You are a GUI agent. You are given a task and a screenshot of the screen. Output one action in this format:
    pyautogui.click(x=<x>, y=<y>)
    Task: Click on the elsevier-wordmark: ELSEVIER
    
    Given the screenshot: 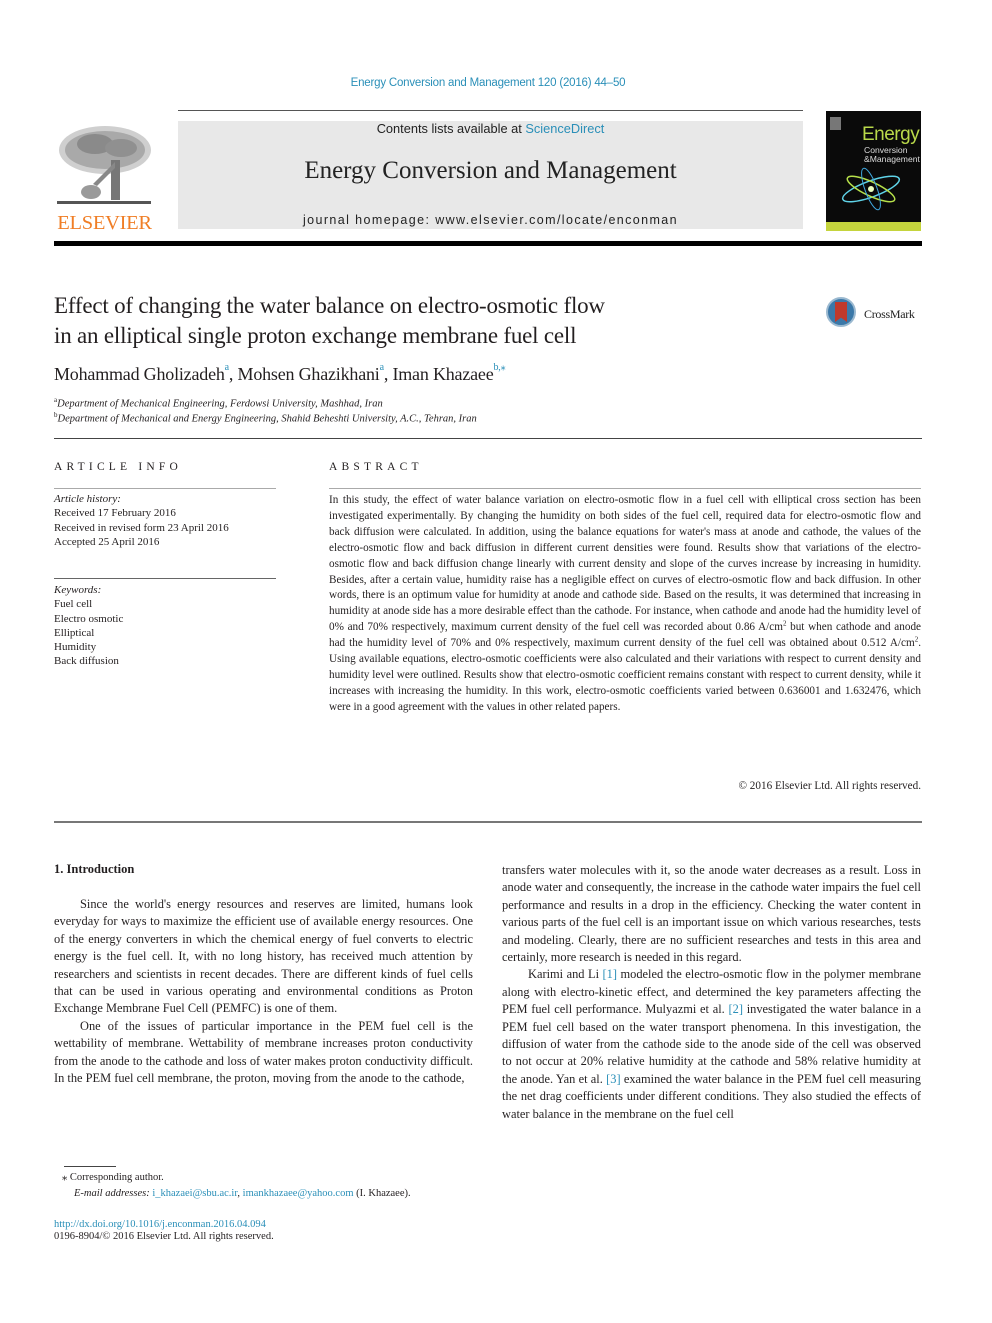 What is the action you would take?
    pyautogui.click(x=104, y=223)
    